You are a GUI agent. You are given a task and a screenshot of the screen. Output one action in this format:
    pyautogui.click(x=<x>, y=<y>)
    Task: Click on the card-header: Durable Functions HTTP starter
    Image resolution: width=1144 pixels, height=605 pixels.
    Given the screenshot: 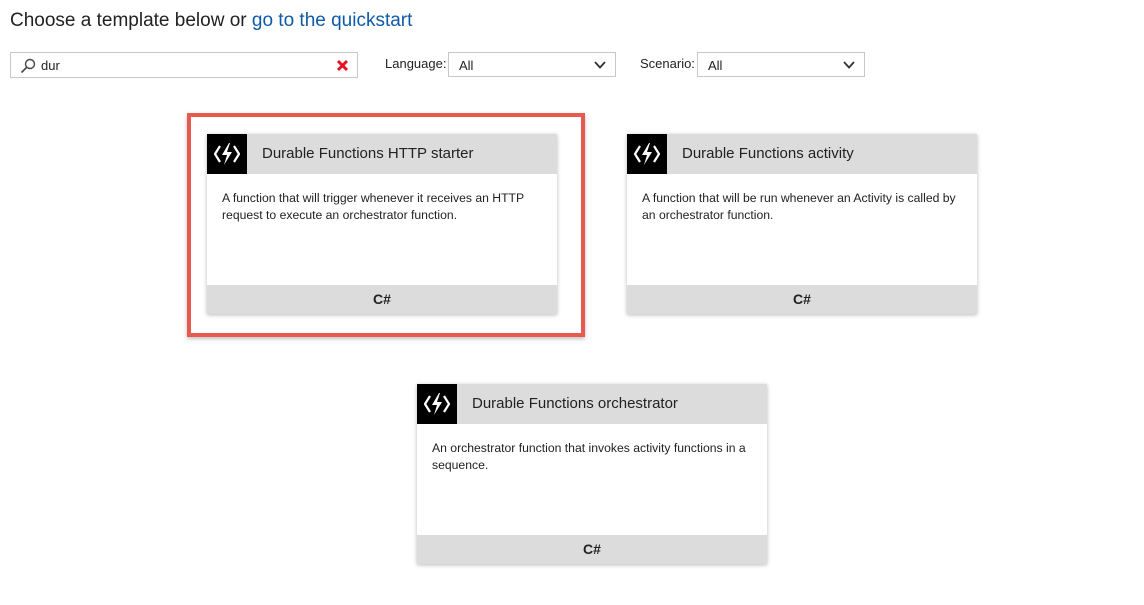 What is the action you would take?
    pyautogui.click(x=382, y=154)
    